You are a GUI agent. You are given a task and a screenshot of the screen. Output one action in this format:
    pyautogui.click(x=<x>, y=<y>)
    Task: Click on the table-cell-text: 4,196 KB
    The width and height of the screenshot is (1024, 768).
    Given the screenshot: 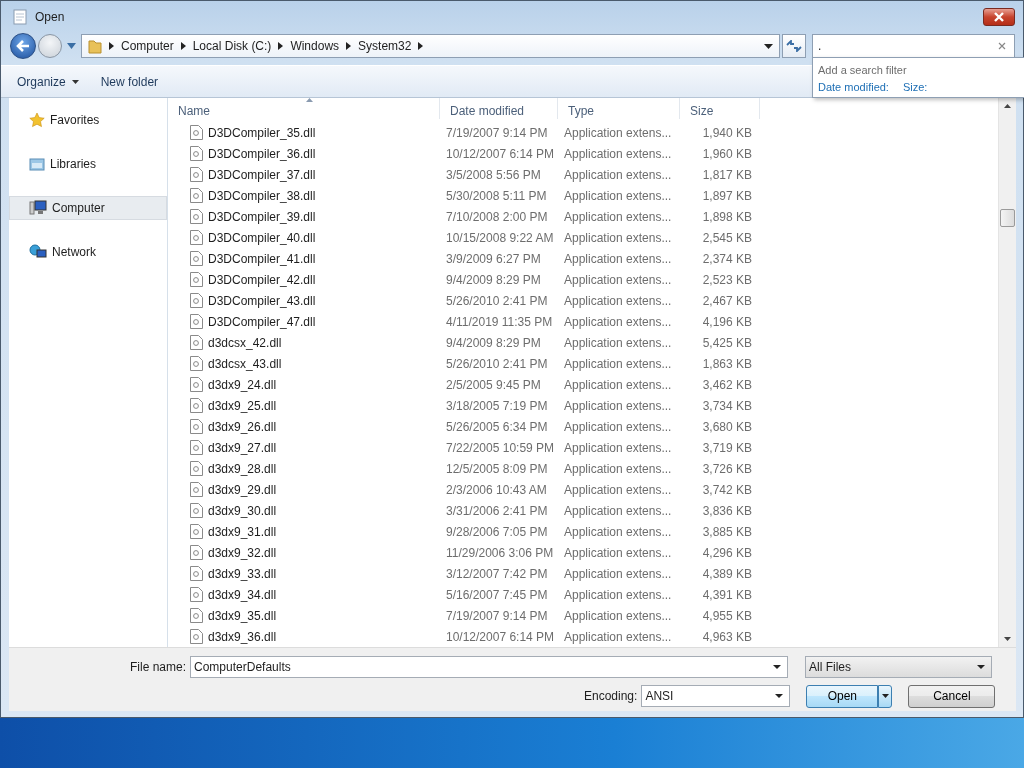 What is the action you would take?
    pyautogui.click(x=727, y=321)
    